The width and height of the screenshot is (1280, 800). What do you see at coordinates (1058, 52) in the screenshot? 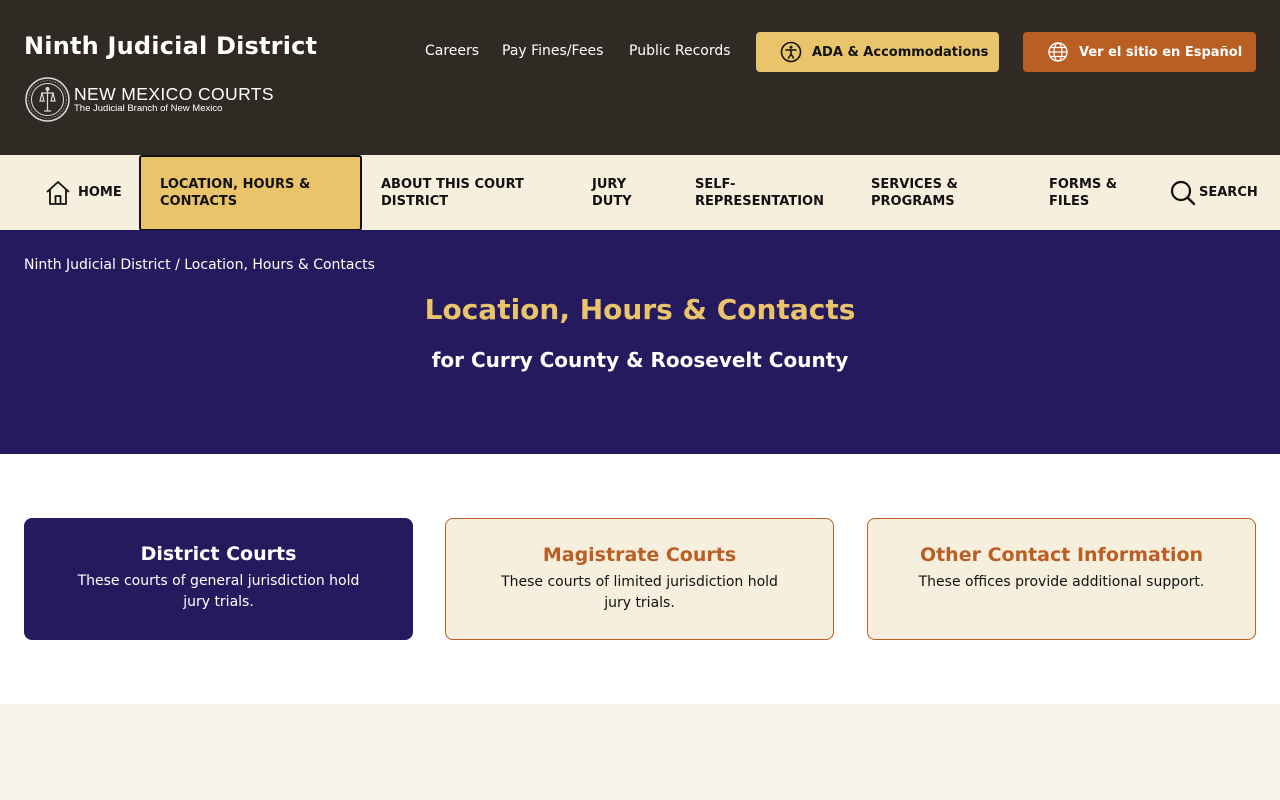
I see `globe-icon` at bounding box center [1058, 52].